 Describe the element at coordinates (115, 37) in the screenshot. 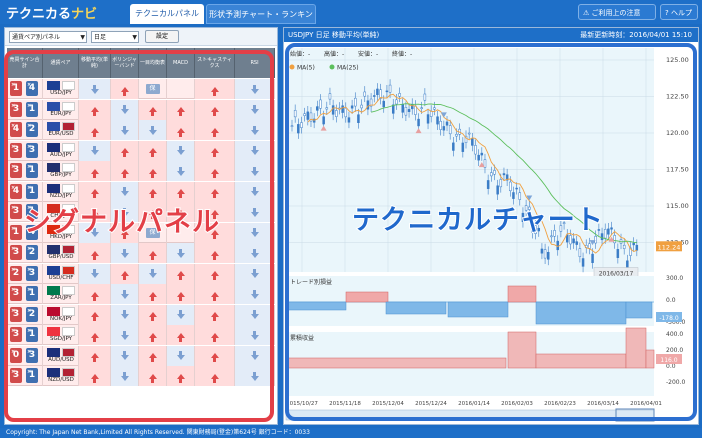

I see `period-select: 日足 ▼` at that location.